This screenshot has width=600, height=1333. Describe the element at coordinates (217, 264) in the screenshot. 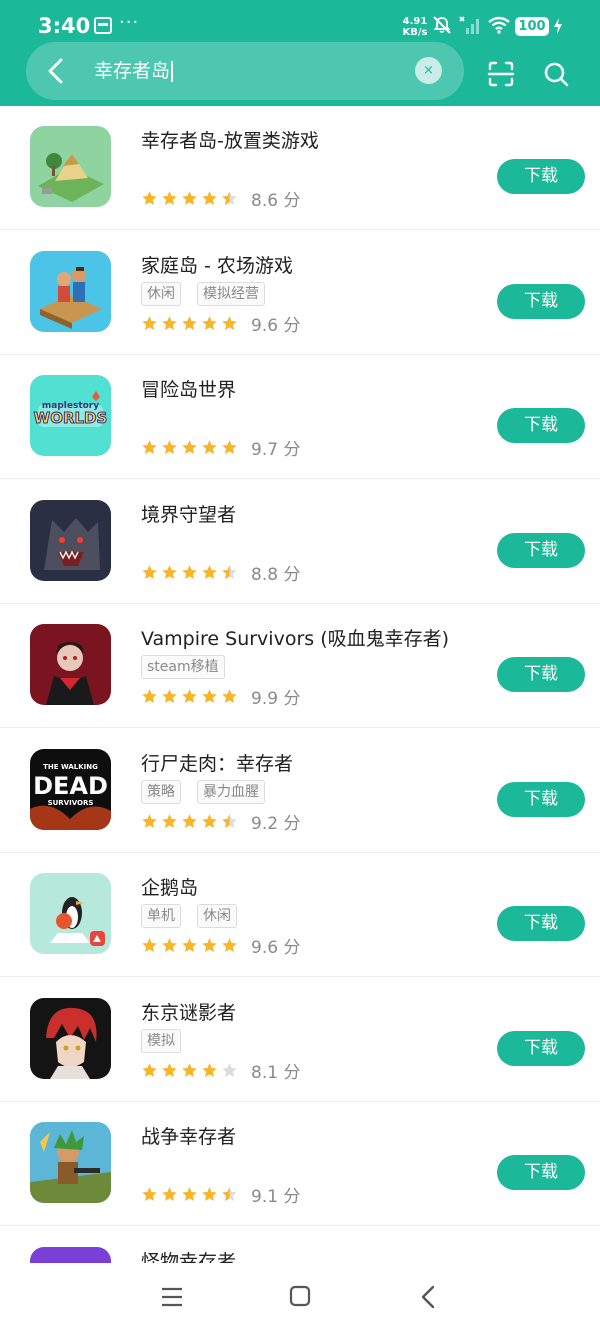

I see `app-name: 家庭岛 - 农场游戏` at that location.